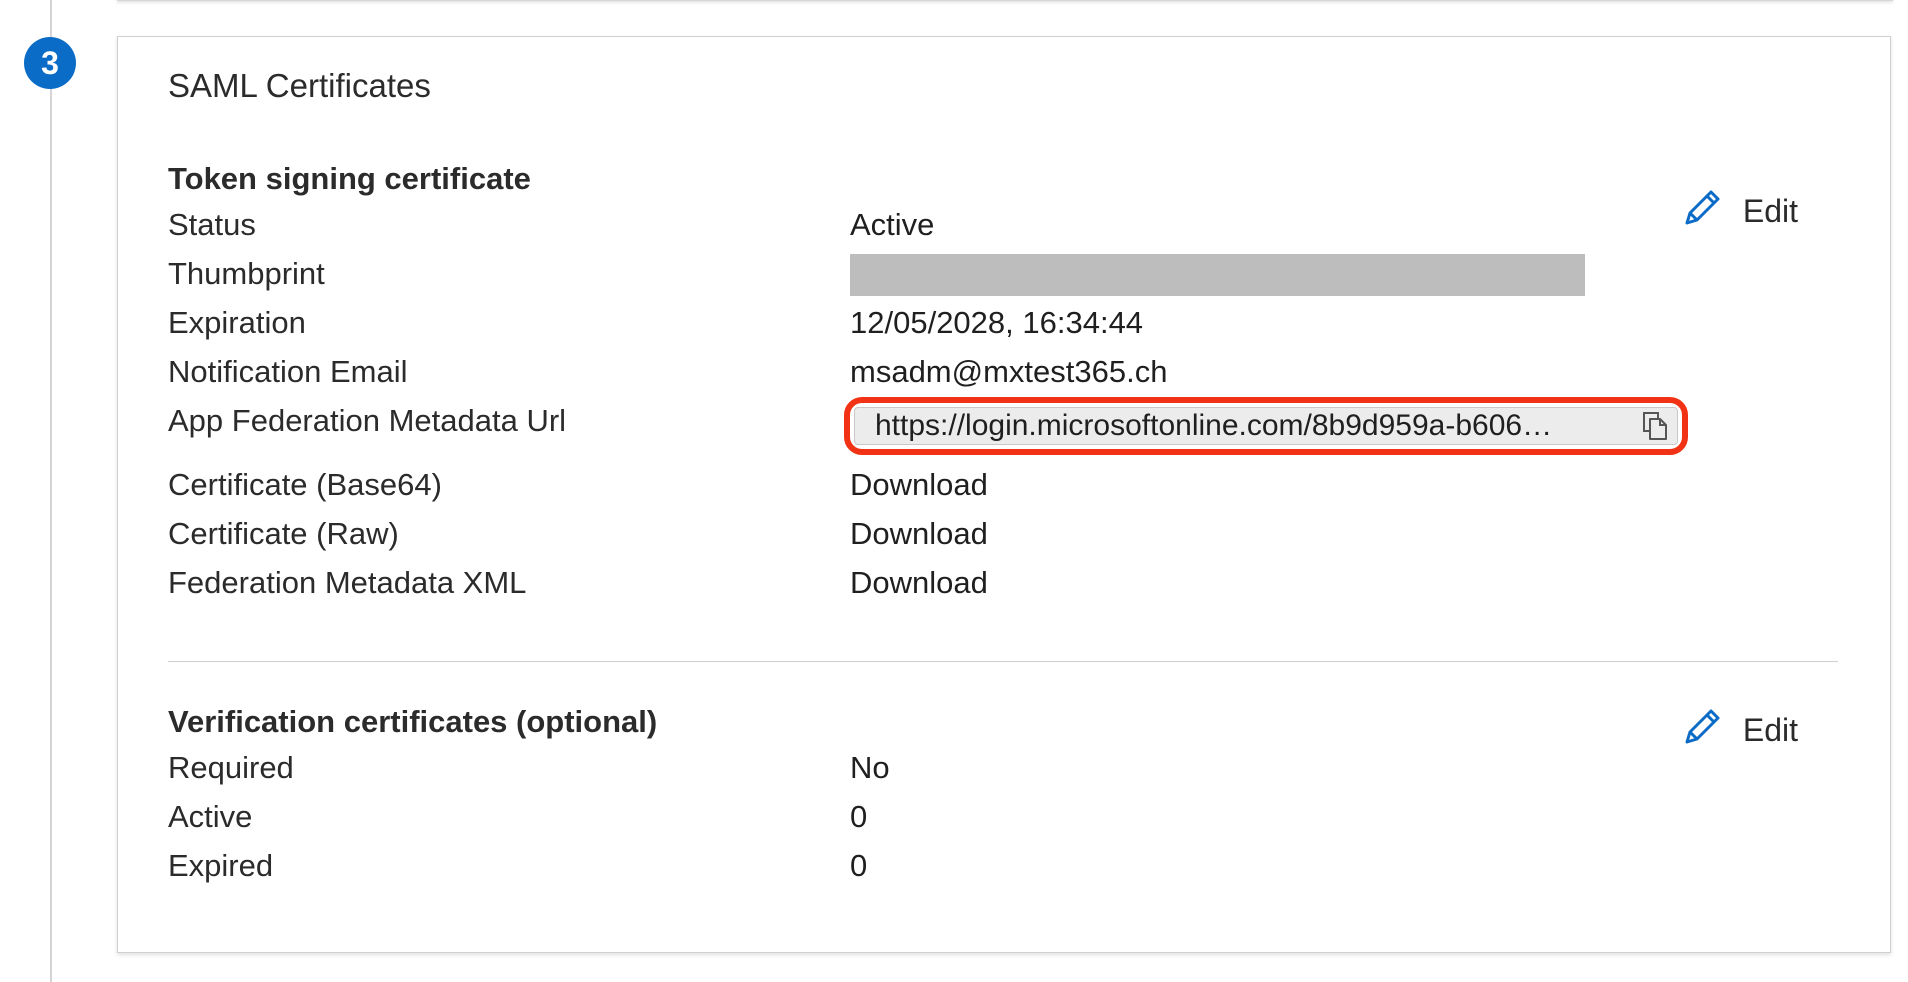 The width and height of the screenshot is (1908, 982). What do you see at coordinates (1003, 487) in the screenshot?
I see `cert-base64-row: Certificate (Base64) Download` at bounding box center [1003, 487].